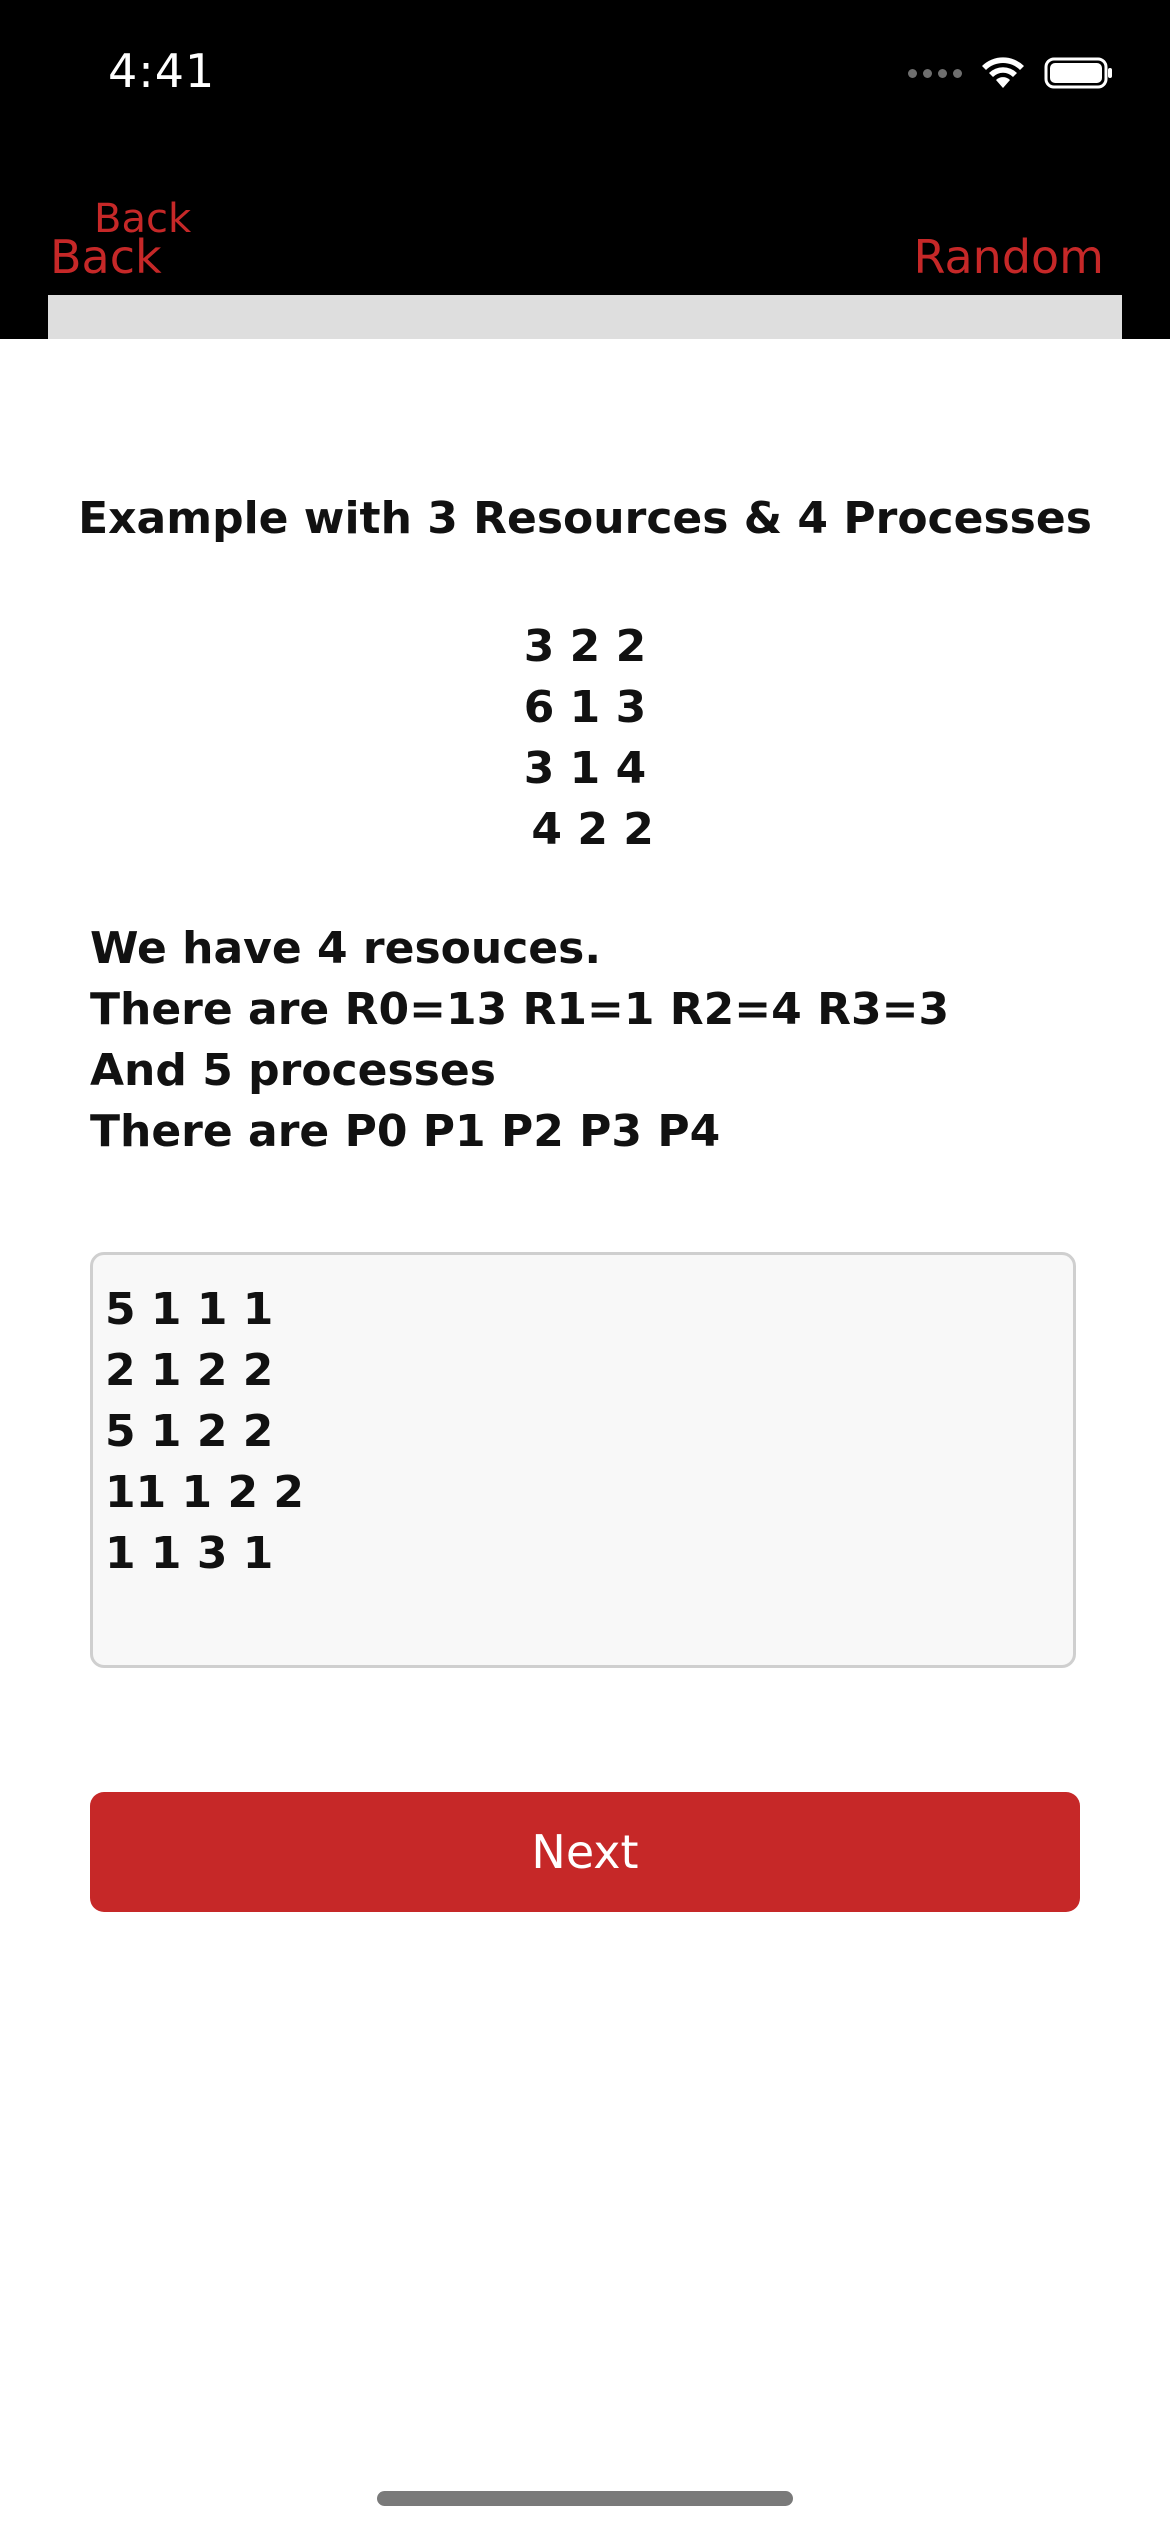 This screenshot has height=2532, width=1170. I want to click on info-line: We have 4 resouces., so click(346, 948).